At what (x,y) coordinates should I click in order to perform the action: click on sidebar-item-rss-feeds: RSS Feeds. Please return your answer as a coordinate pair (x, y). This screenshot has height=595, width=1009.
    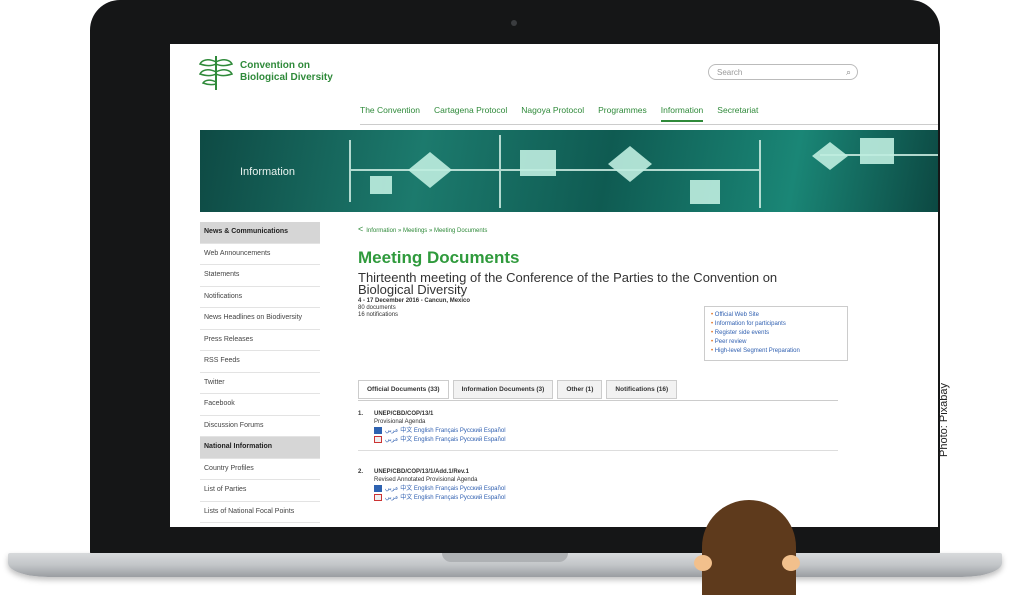
    Looking at the image, I should click on (260, 362).